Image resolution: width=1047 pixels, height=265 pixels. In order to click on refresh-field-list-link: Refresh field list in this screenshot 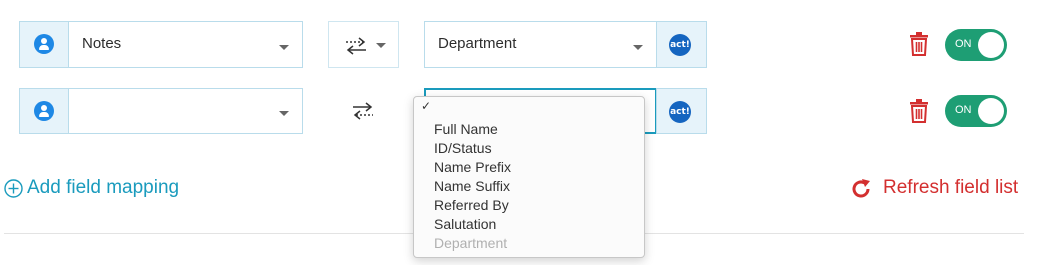, I will do `click(940, 189)`.